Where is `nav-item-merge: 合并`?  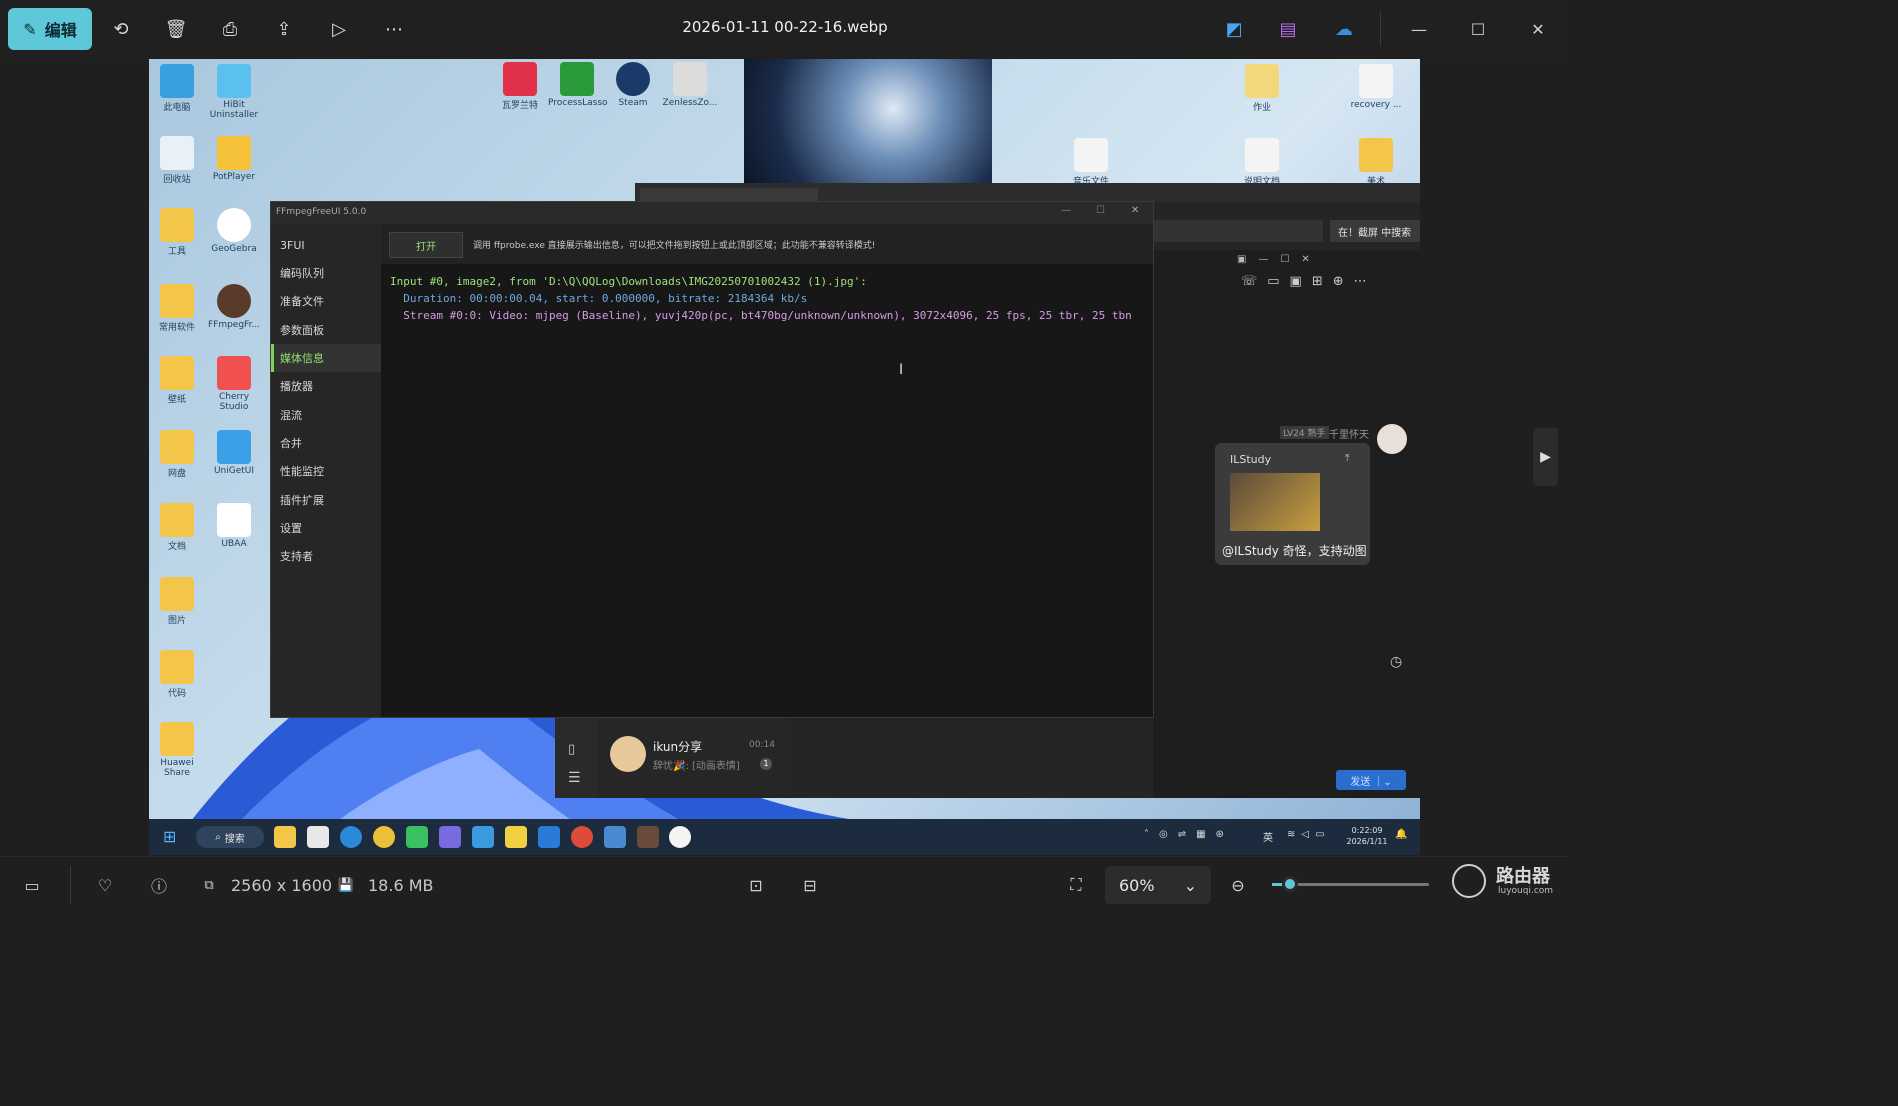 nav-item-merge: 合并 is located at coordinates (326, 443).